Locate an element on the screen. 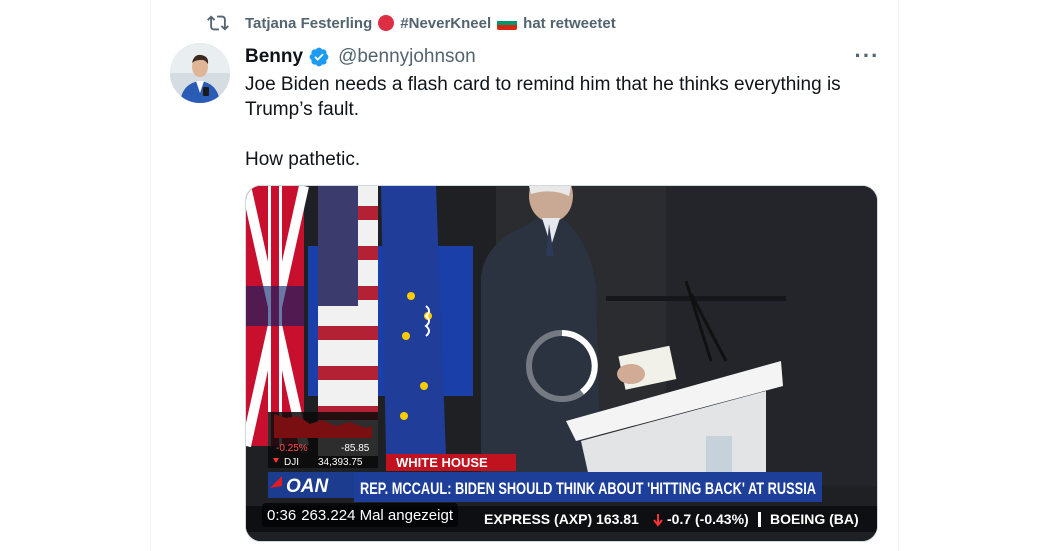  red-circle-emoji-icon is located at coordinates (386, 23).